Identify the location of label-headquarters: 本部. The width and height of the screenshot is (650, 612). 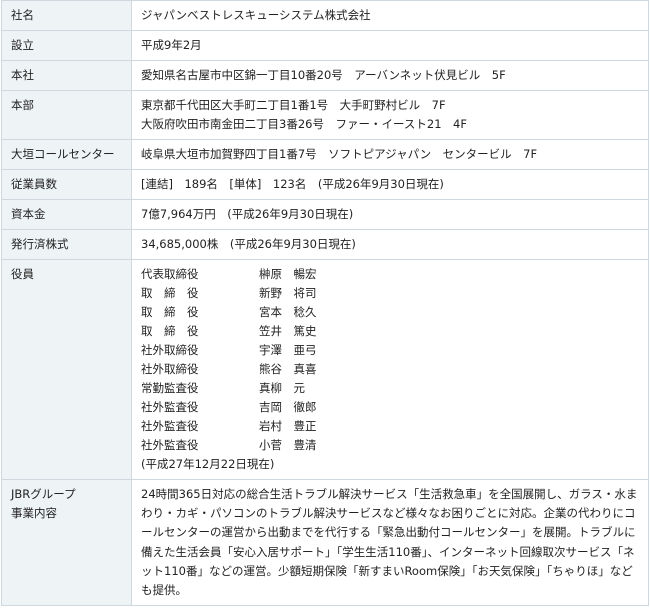
(66, 115).